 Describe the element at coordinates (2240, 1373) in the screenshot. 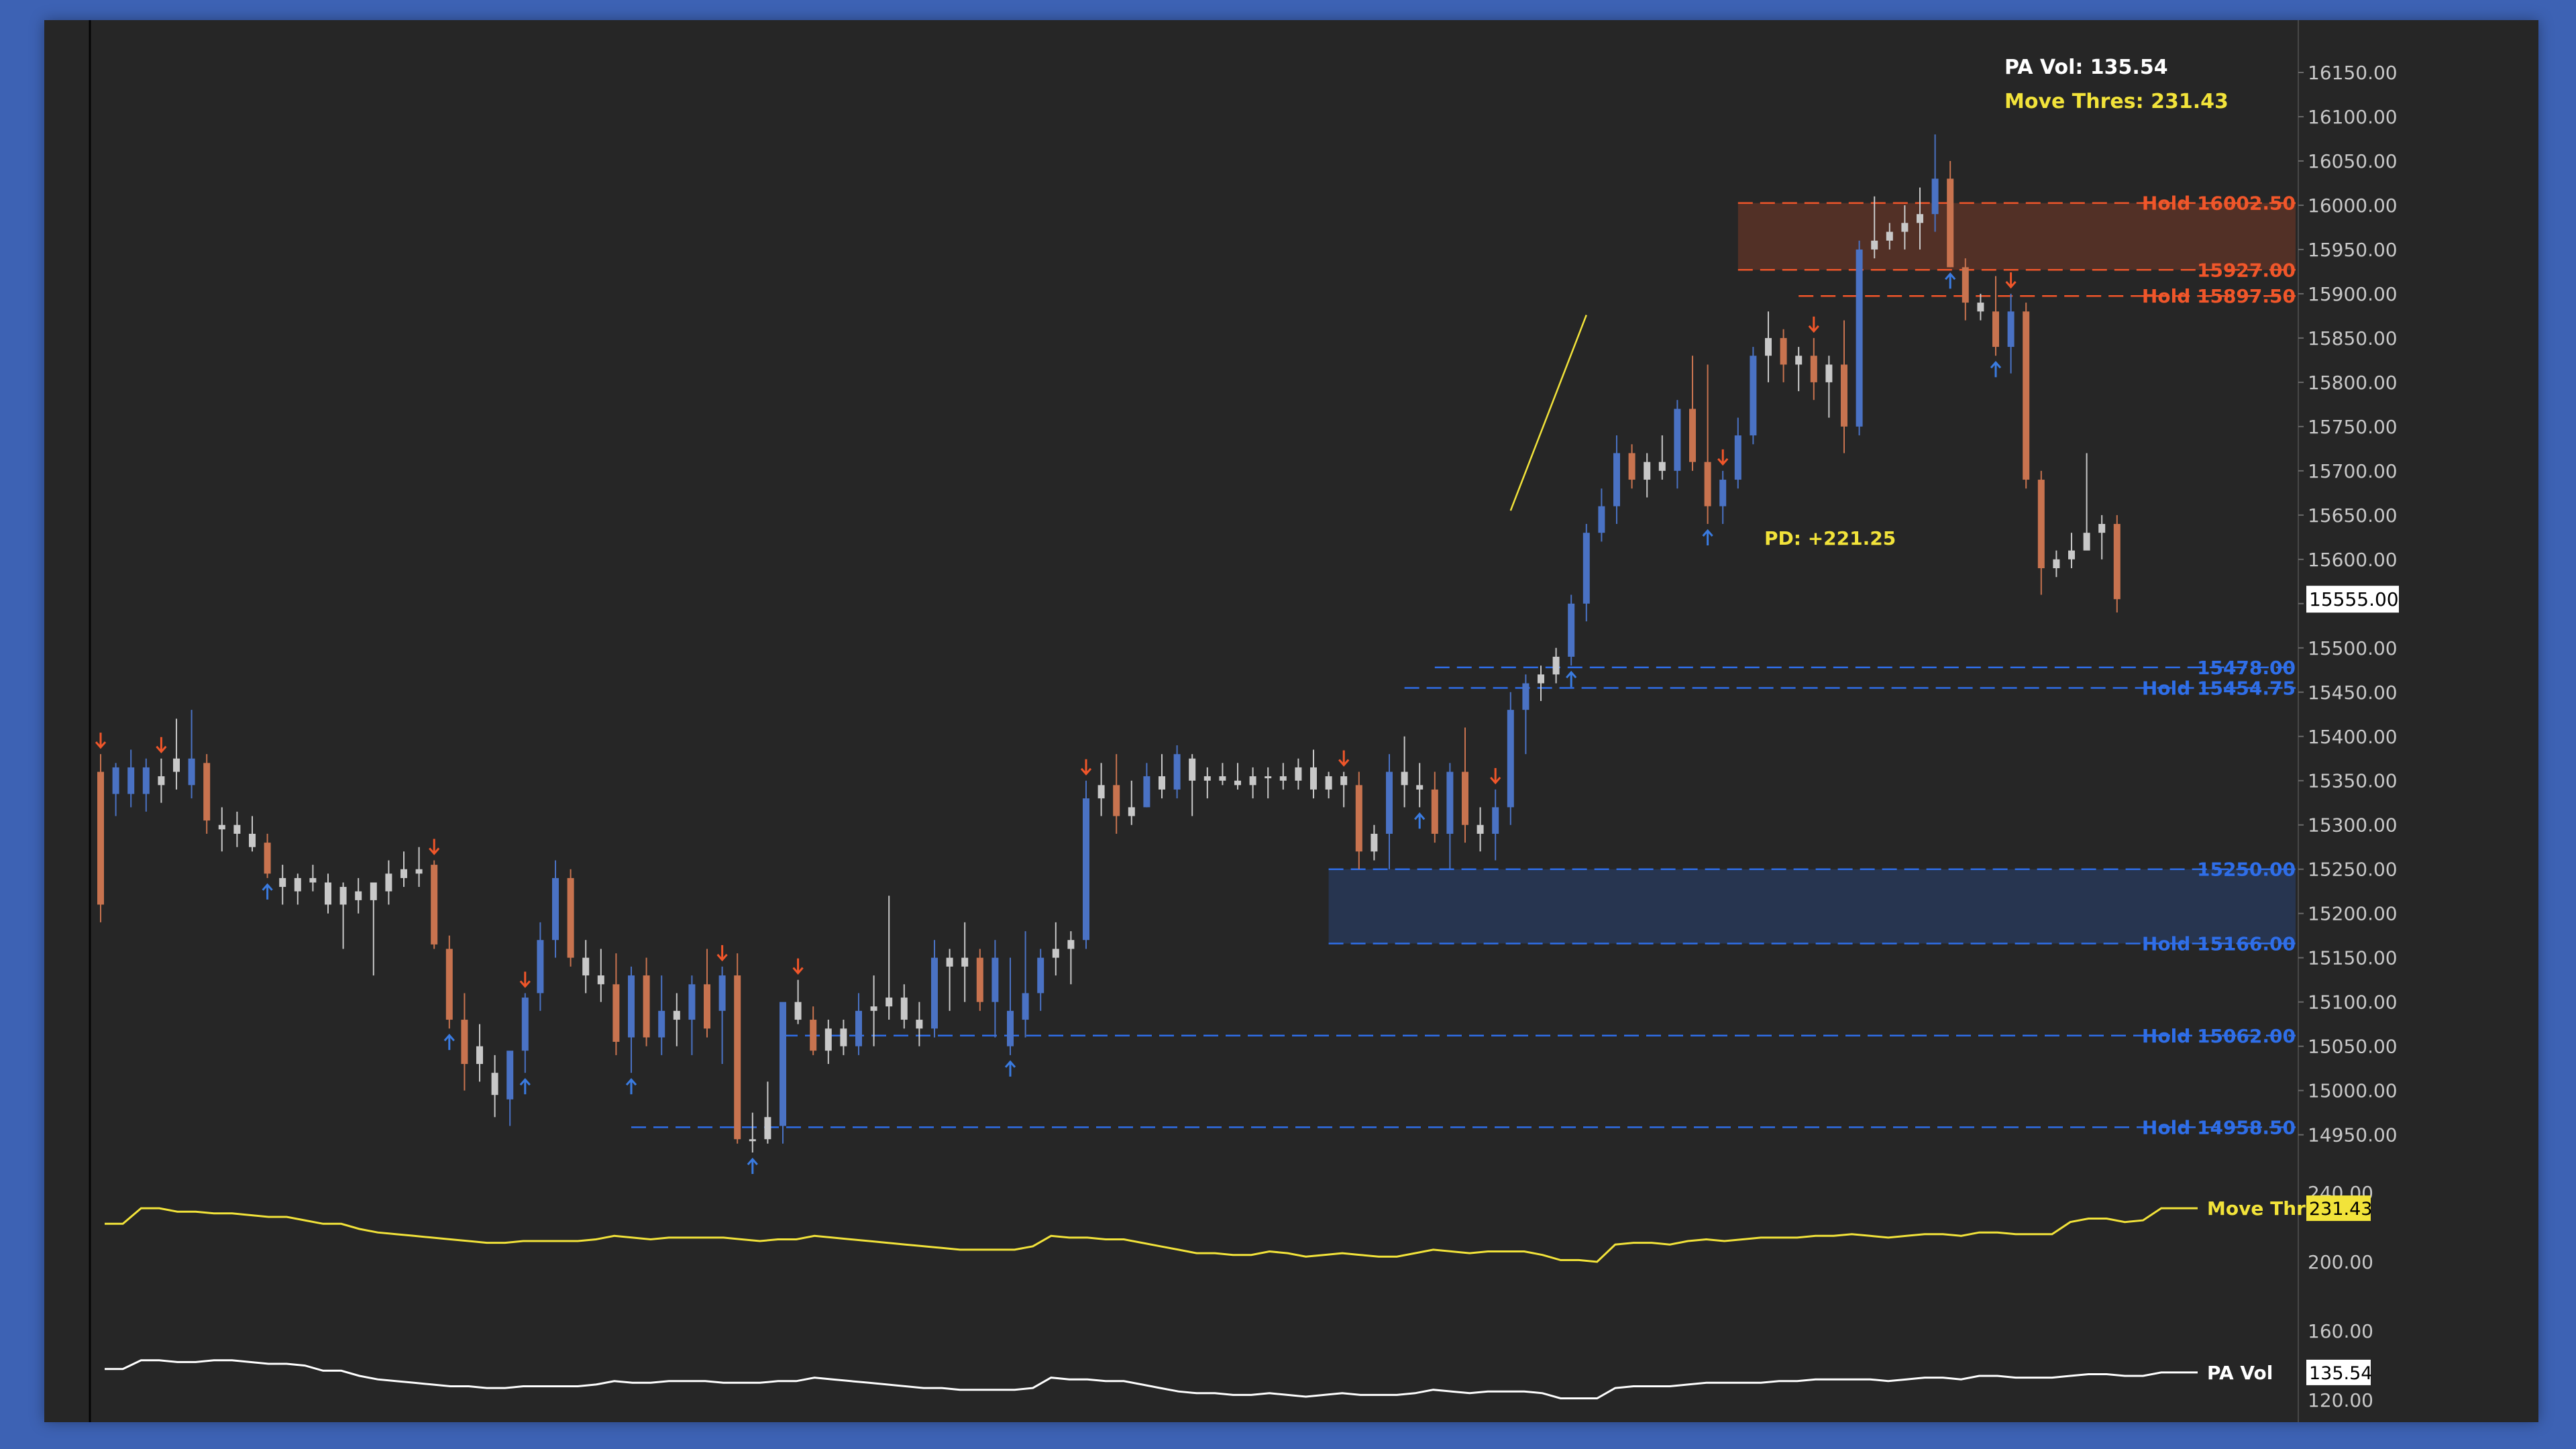

I see `pa-vol-legend: PA Vol` at that location.